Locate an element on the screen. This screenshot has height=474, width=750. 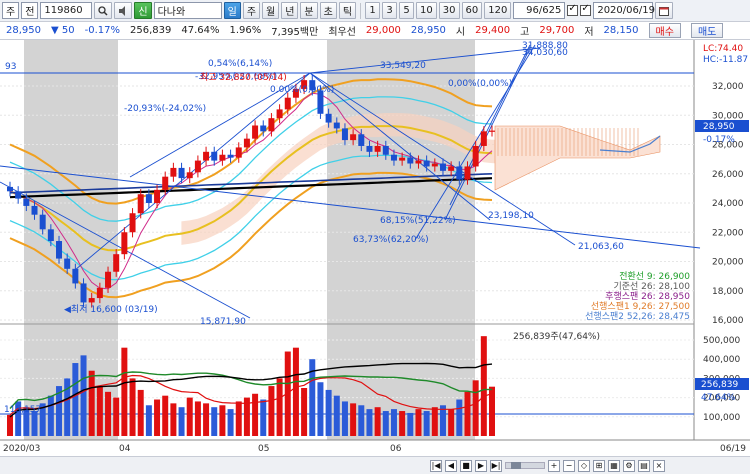
period-tick-tab: 틱 is located at coordinates (347, 10).